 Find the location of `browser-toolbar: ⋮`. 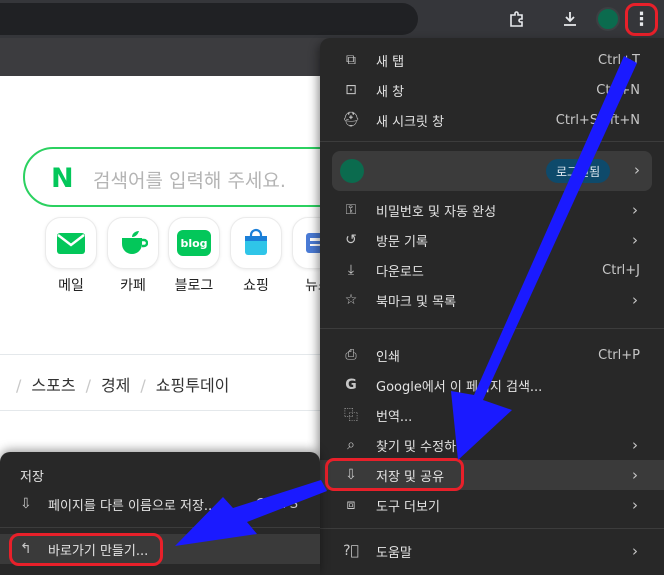

browser-toolbar: ⋮ is located at coordinates (332, 19).